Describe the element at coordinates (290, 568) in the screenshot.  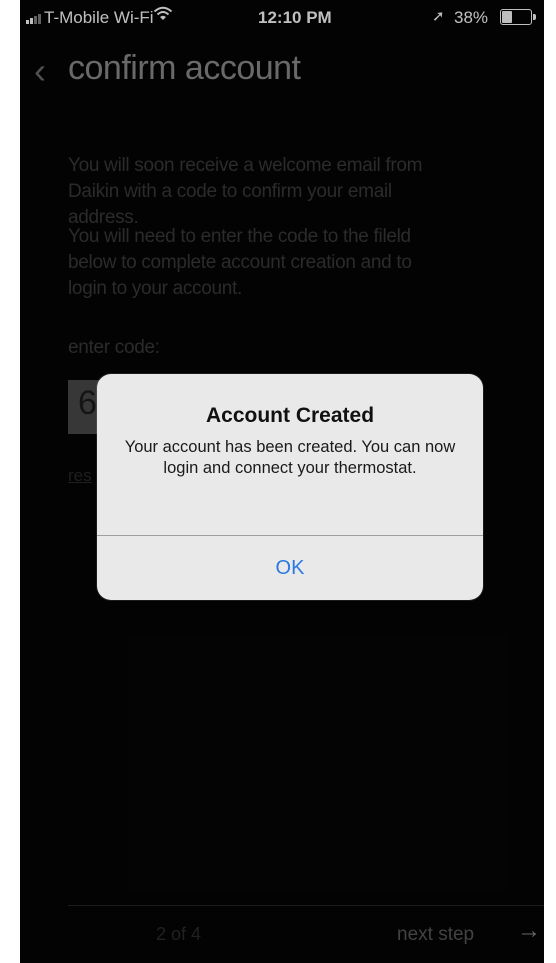
I see `alert-ok-button: OK` at that location.